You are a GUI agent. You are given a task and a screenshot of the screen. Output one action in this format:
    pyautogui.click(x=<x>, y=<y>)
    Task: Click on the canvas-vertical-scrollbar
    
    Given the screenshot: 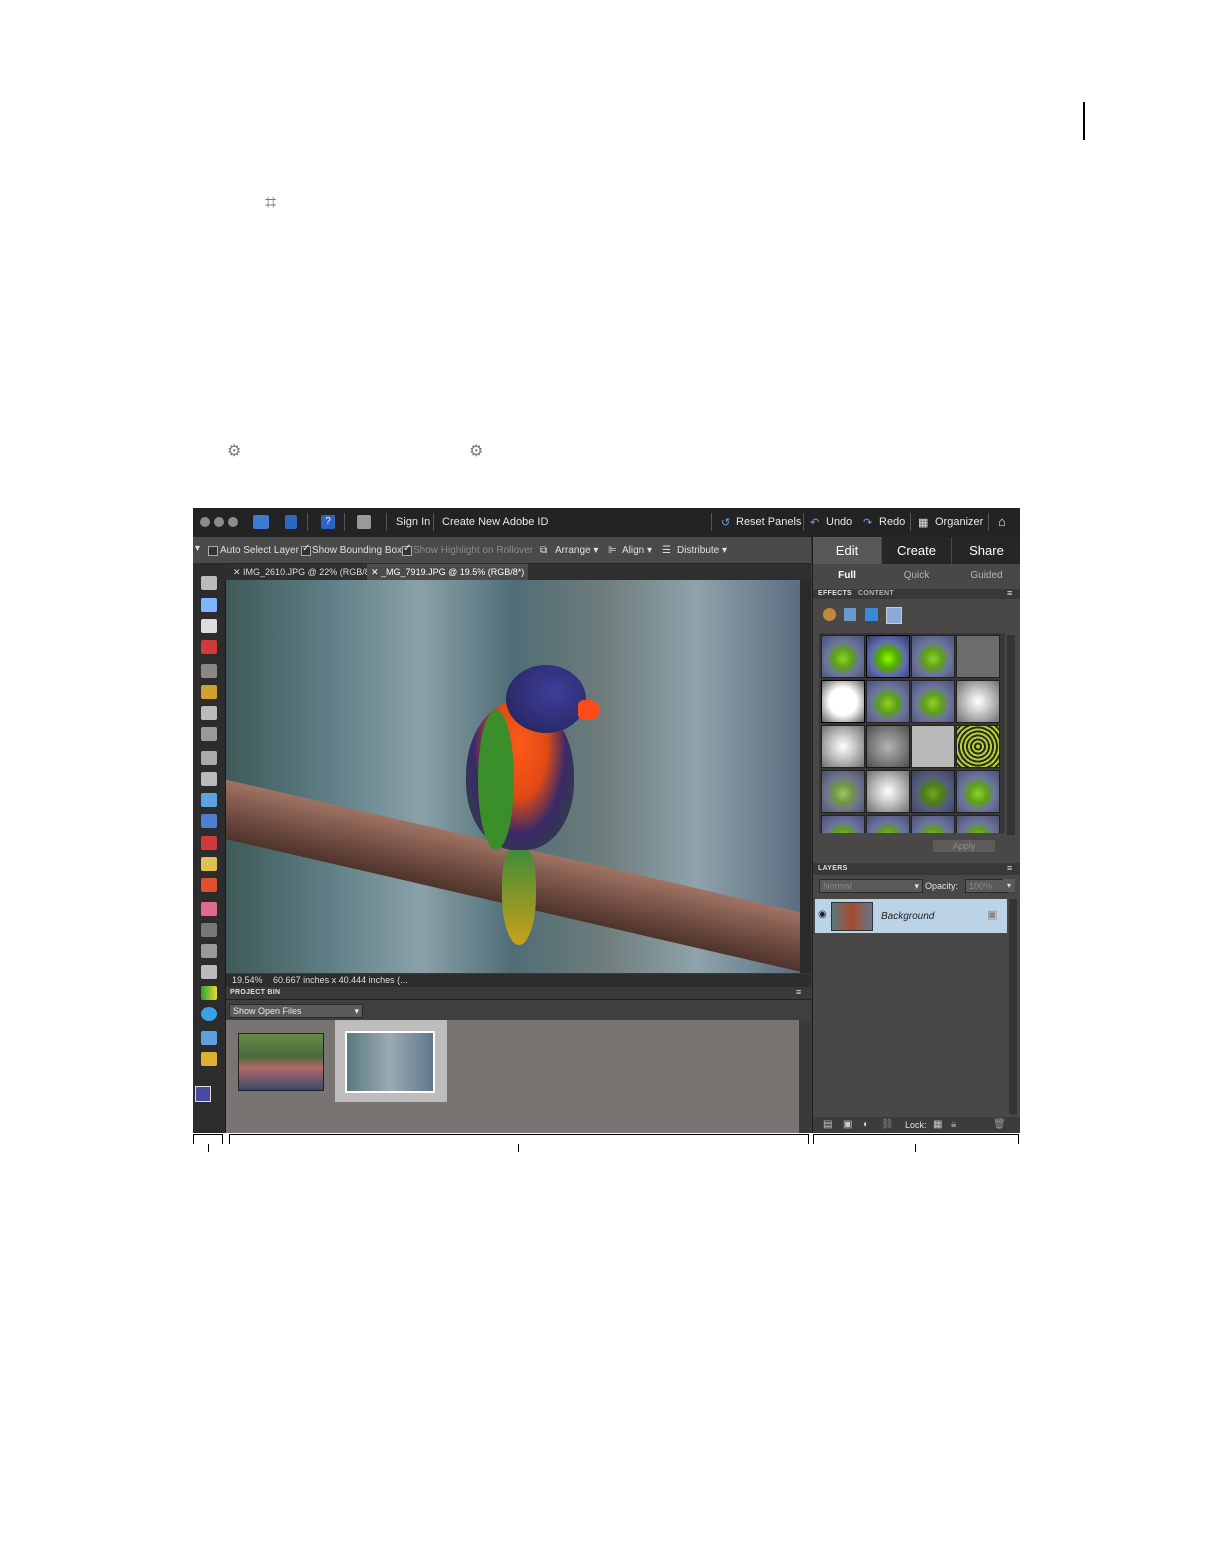 What is the action you would take?
    pyautogui.click(x=805, y=776)
    